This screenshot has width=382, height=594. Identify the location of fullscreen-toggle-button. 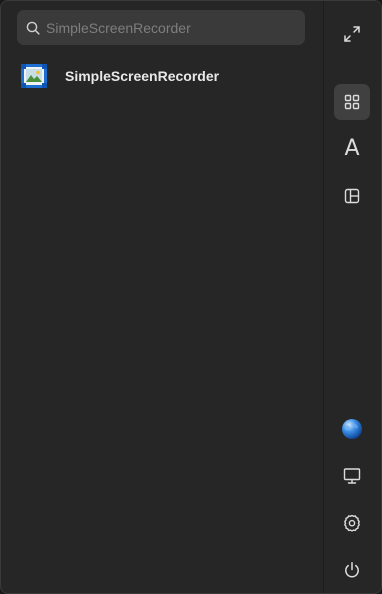
(352, 34).